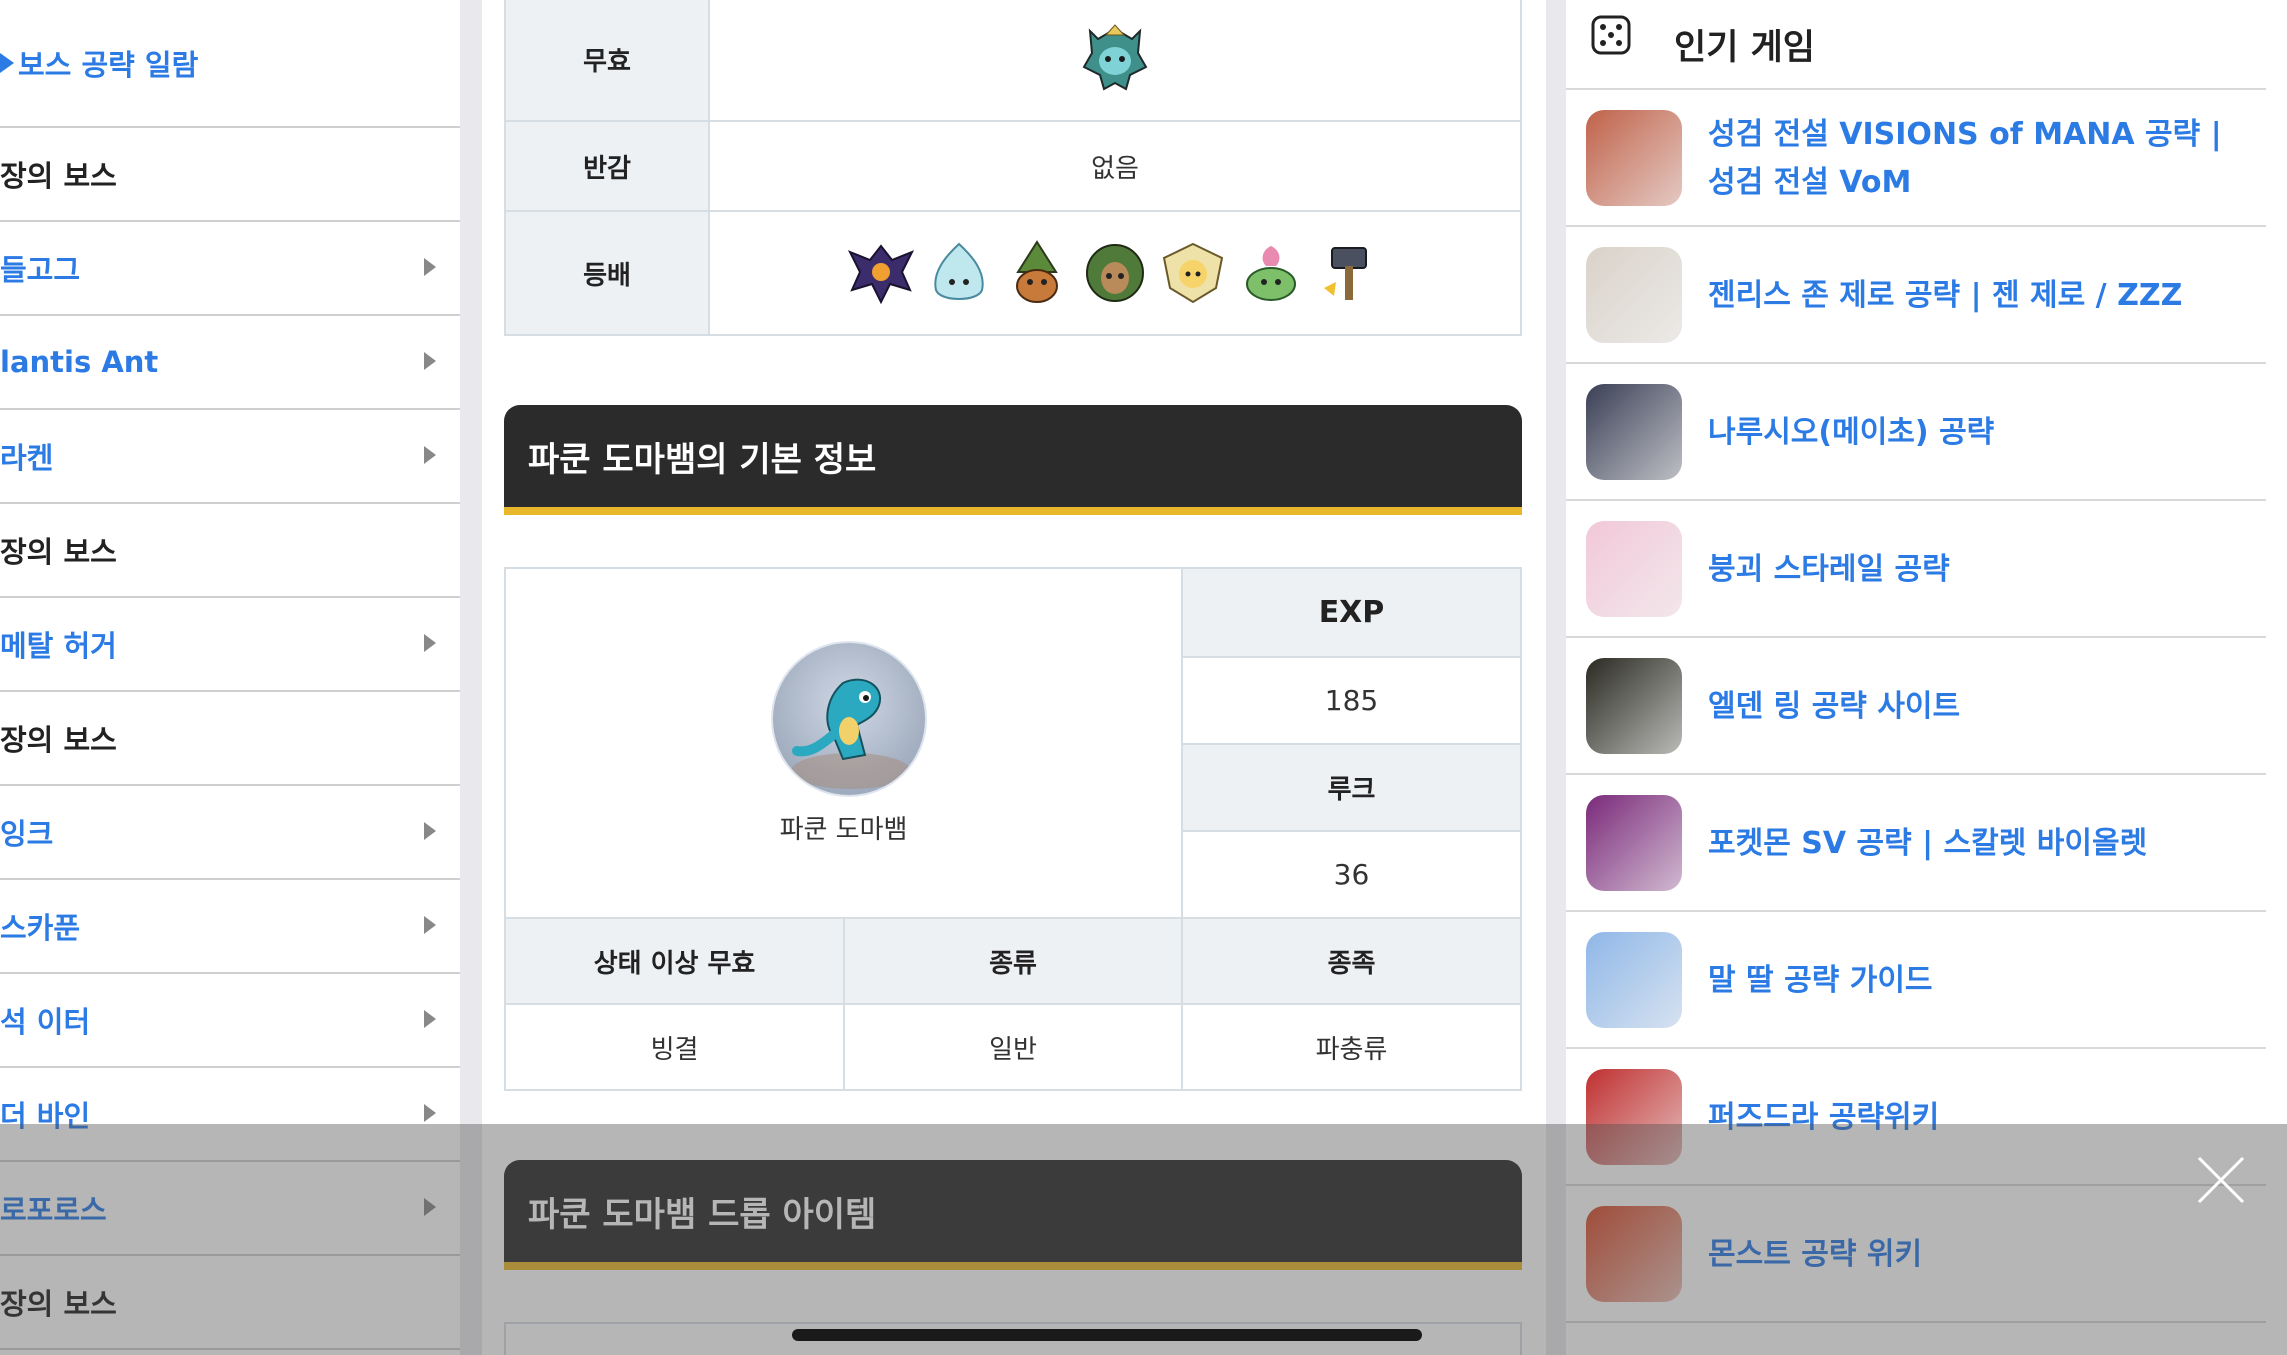 The image size is (2287, 1355). What do you see at coordinates (881, 274) in the screenshot?
I see `dragon-icon` at bounding box center [881, 274].